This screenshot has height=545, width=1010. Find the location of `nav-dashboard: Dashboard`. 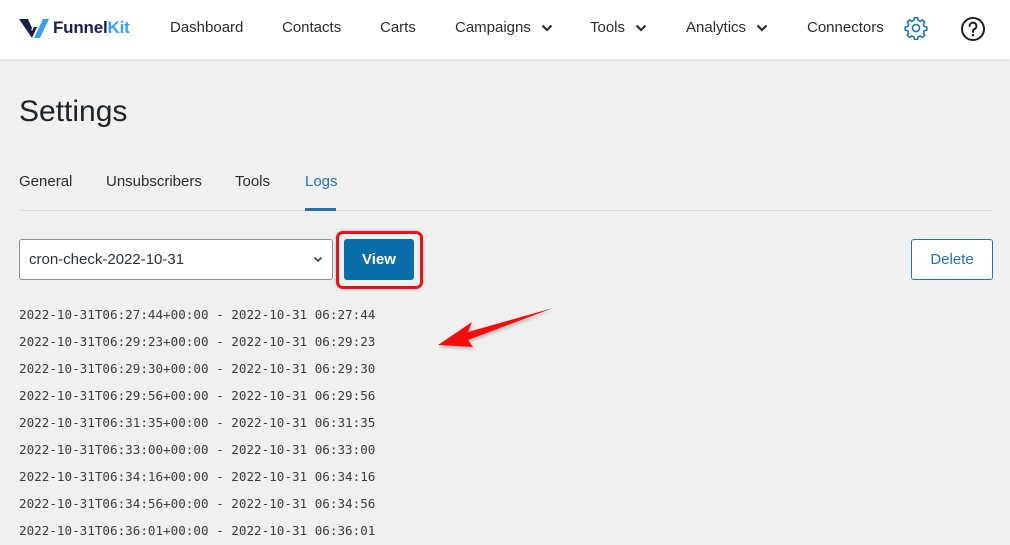

nav-dashboard: Dashboard is located at coordinates (206, 27).